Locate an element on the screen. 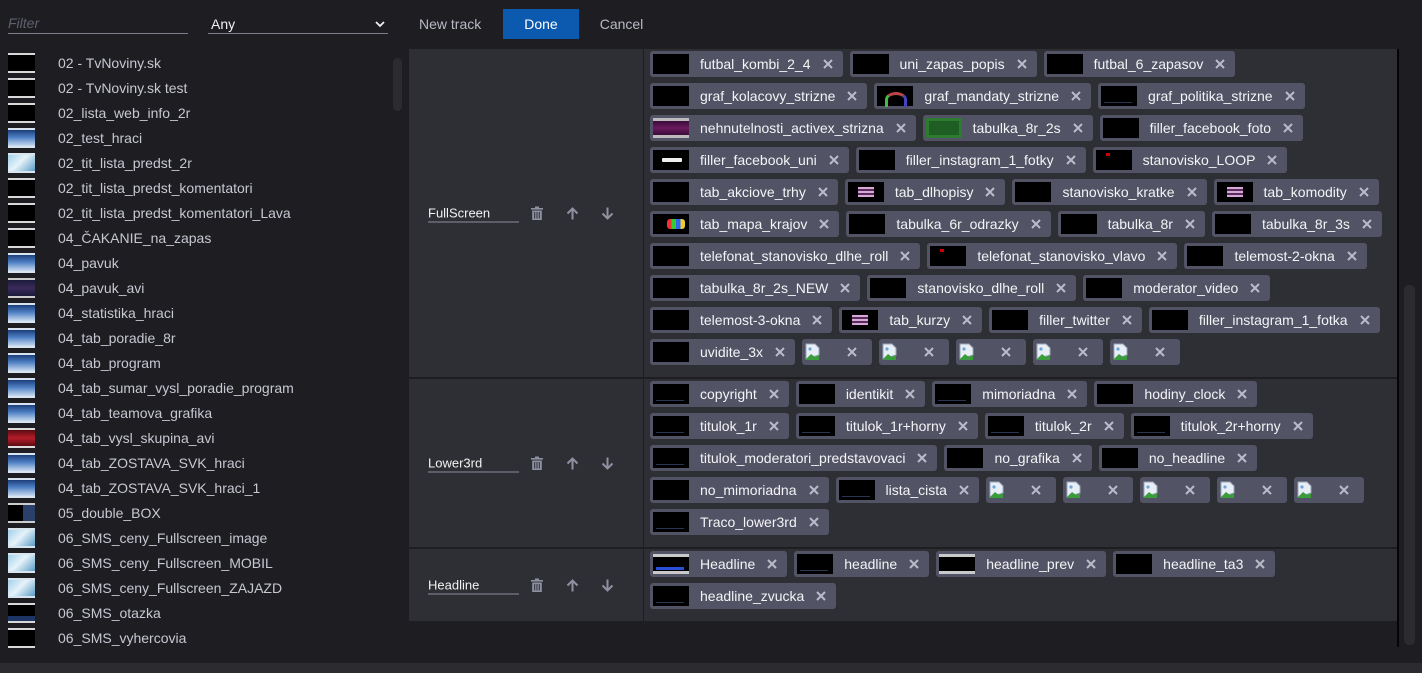  track-item-chip: telemost-2-okna is located at coordinates (1275, 256).